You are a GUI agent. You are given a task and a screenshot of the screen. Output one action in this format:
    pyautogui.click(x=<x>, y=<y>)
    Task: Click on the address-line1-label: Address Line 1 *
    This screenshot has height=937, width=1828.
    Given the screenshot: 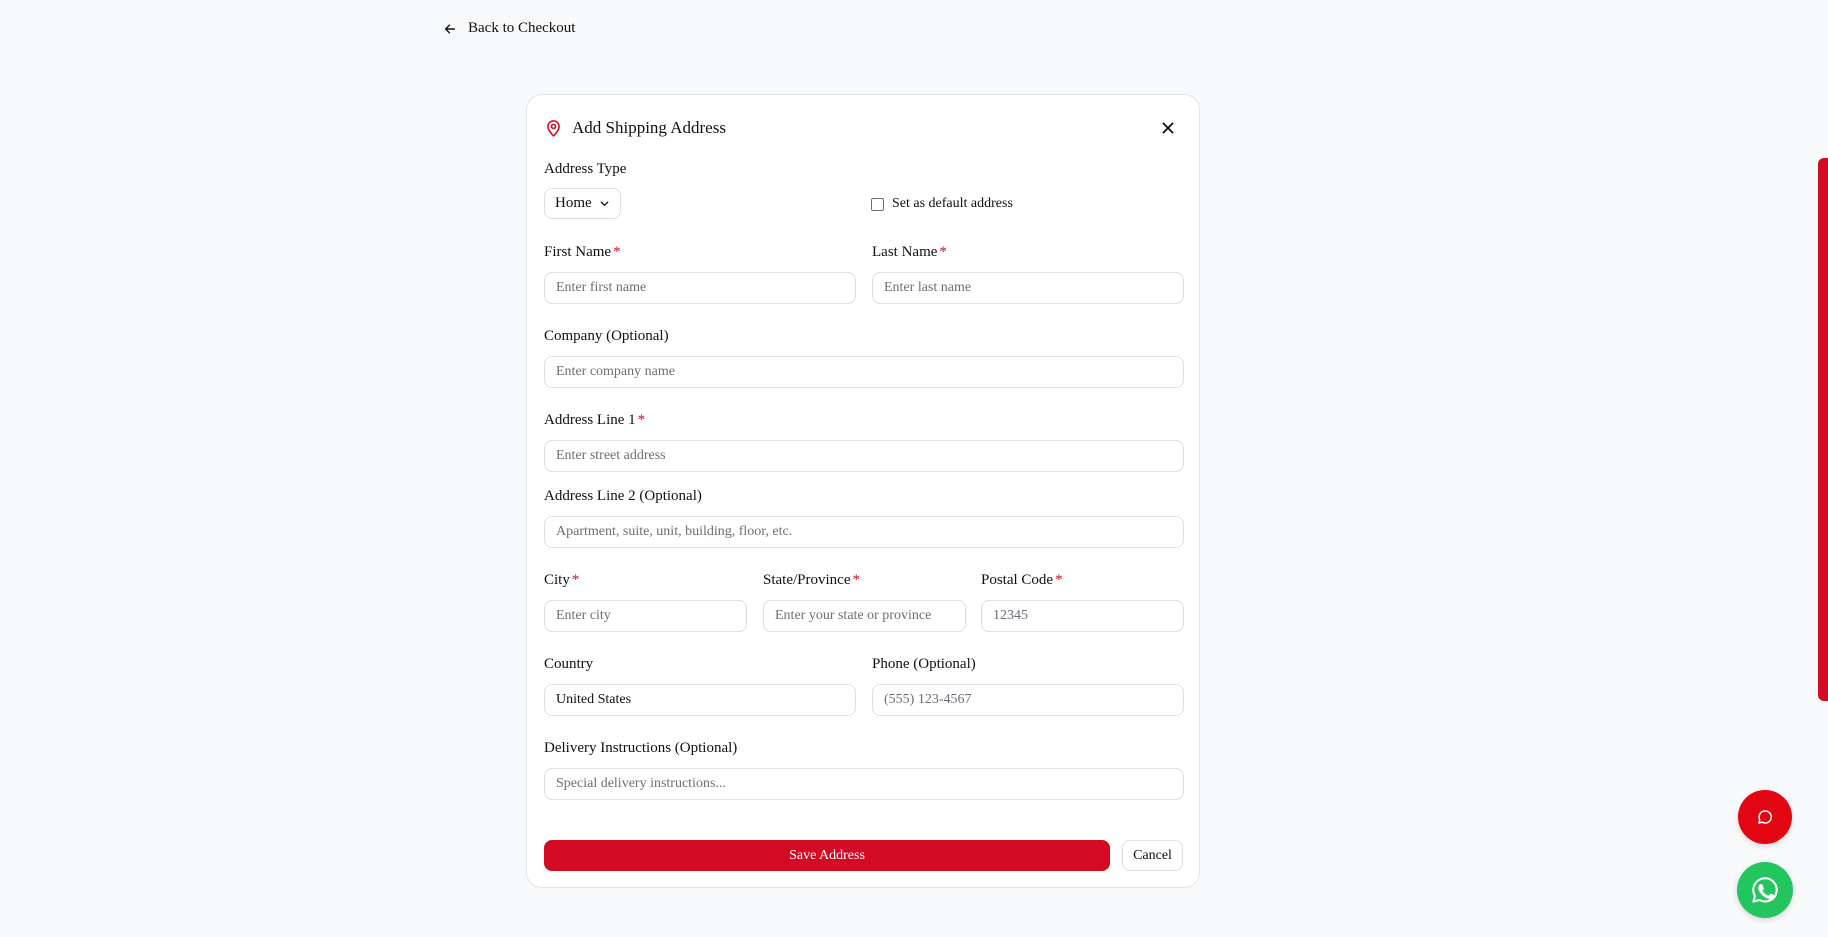 What is the action you would take?
    pyautogui.click(x=595, y=420)
    